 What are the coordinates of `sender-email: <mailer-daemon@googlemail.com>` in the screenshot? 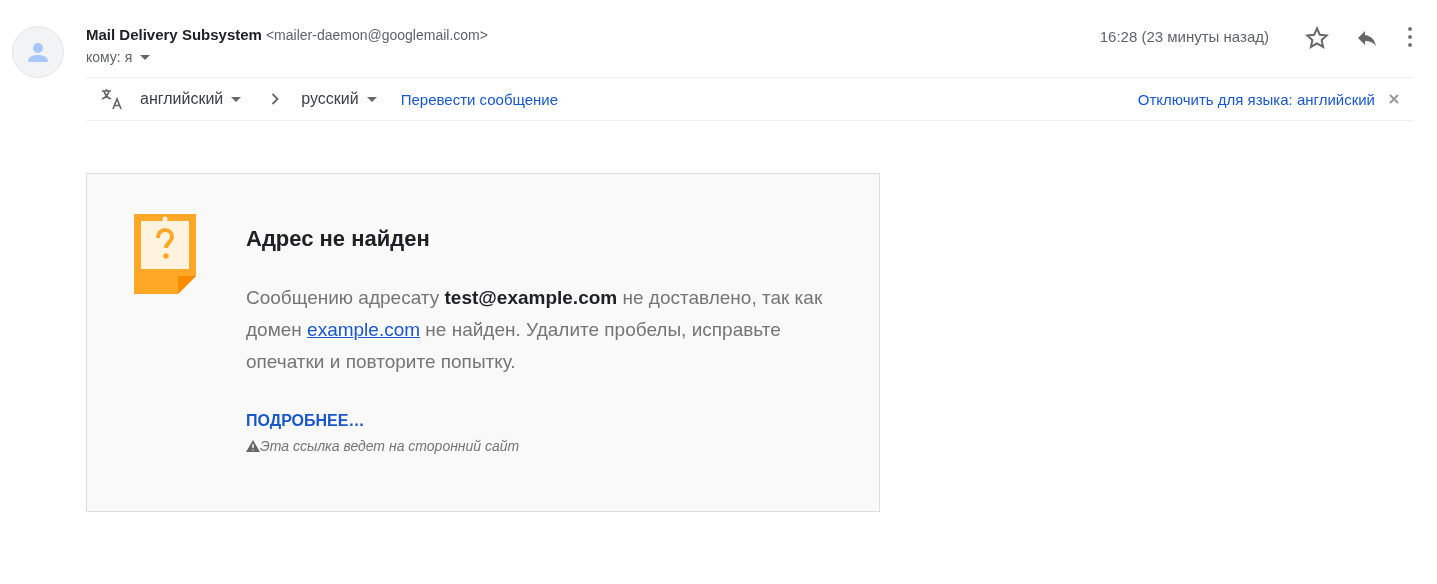 It's located at (376, 34).